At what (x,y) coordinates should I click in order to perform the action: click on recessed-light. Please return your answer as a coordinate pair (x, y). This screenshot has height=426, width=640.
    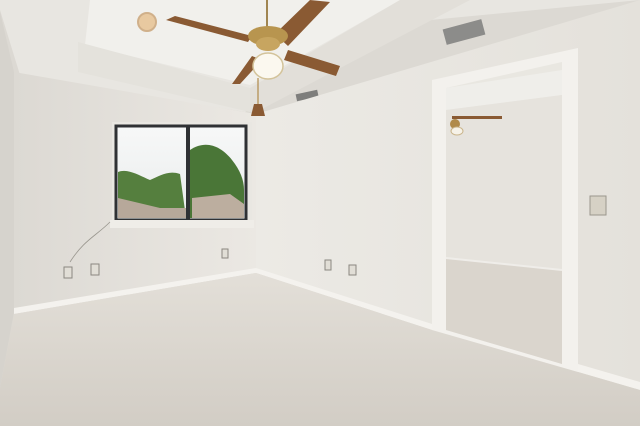
    Looking at the image, I should click on (147, 22).